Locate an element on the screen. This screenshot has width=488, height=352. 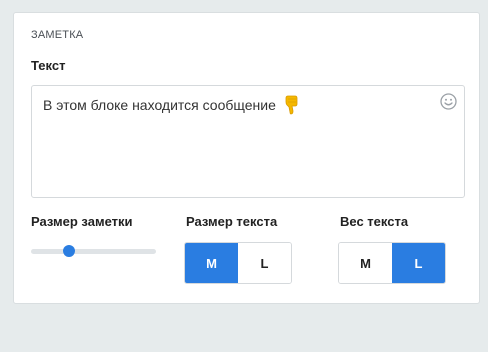
note-size-slider is located at coordinates (93, 251).